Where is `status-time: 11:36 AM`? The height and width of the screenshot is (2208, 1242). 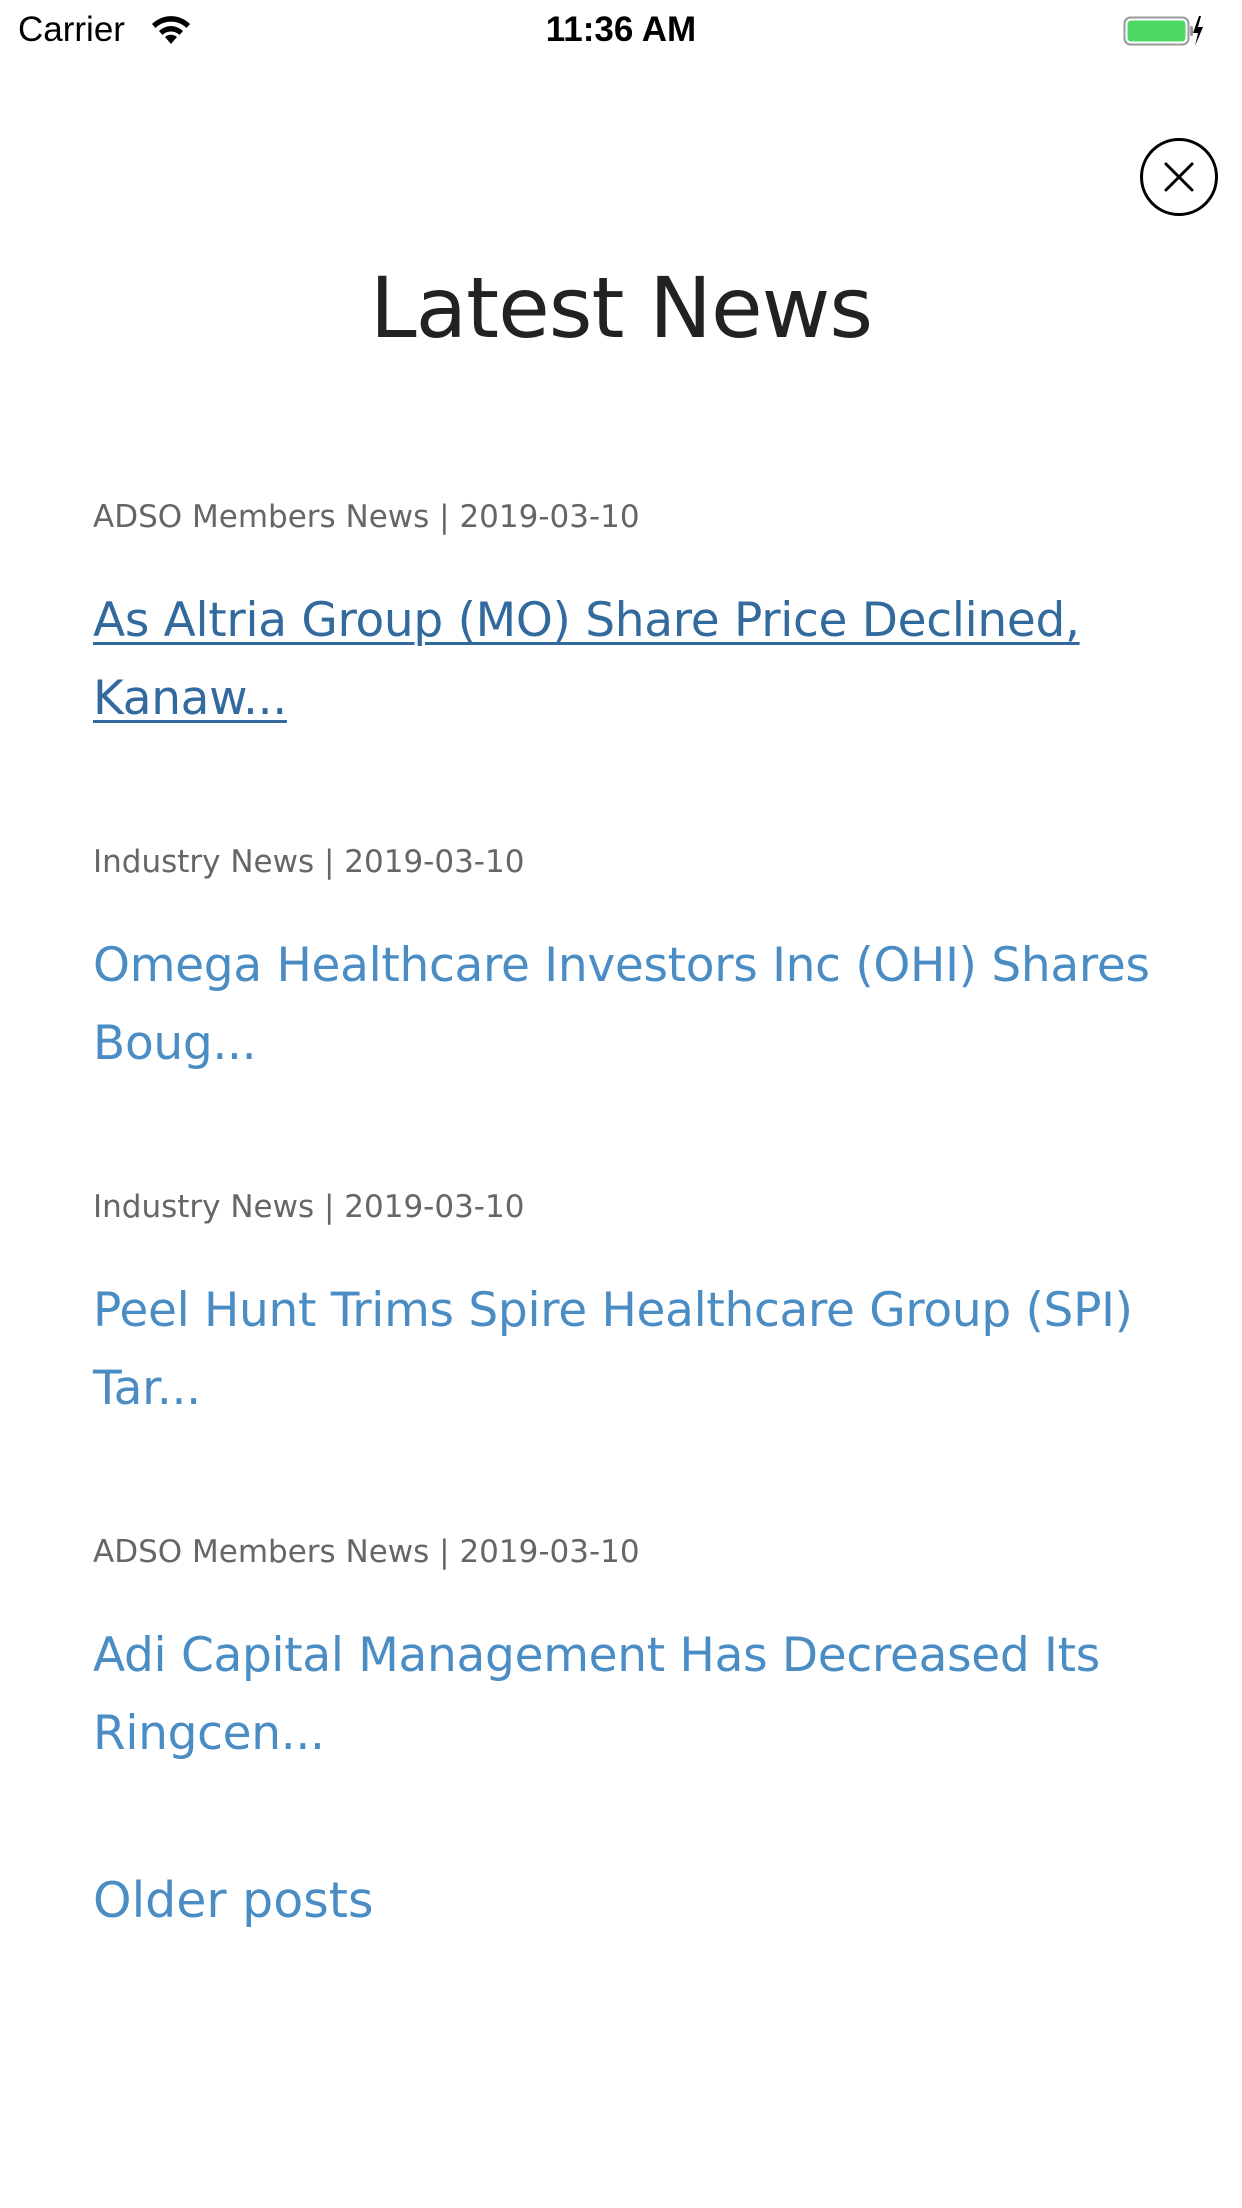
status-time: 11:36 AM is located at coordinates (621, 29).